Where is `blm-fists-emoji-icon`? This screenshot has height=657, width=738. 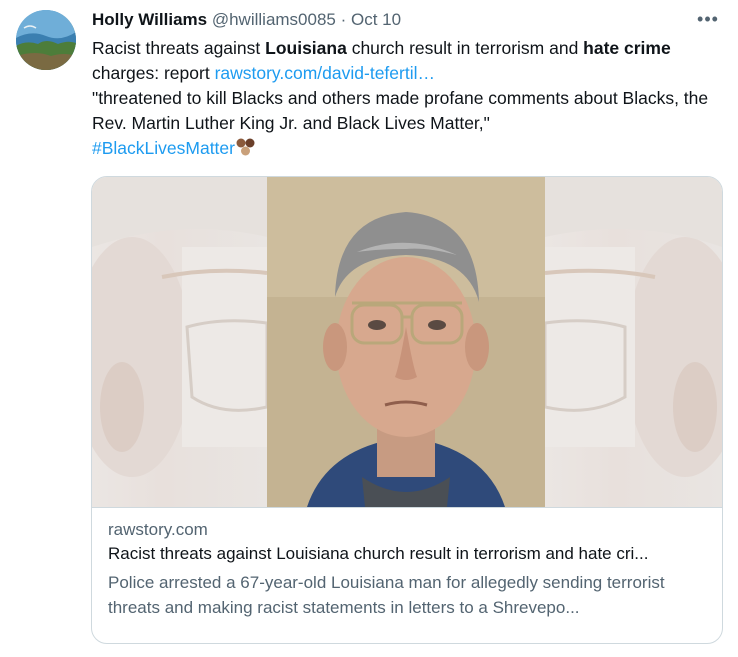 blm-fists-emoji-icon is located at coordinates (246, 147).